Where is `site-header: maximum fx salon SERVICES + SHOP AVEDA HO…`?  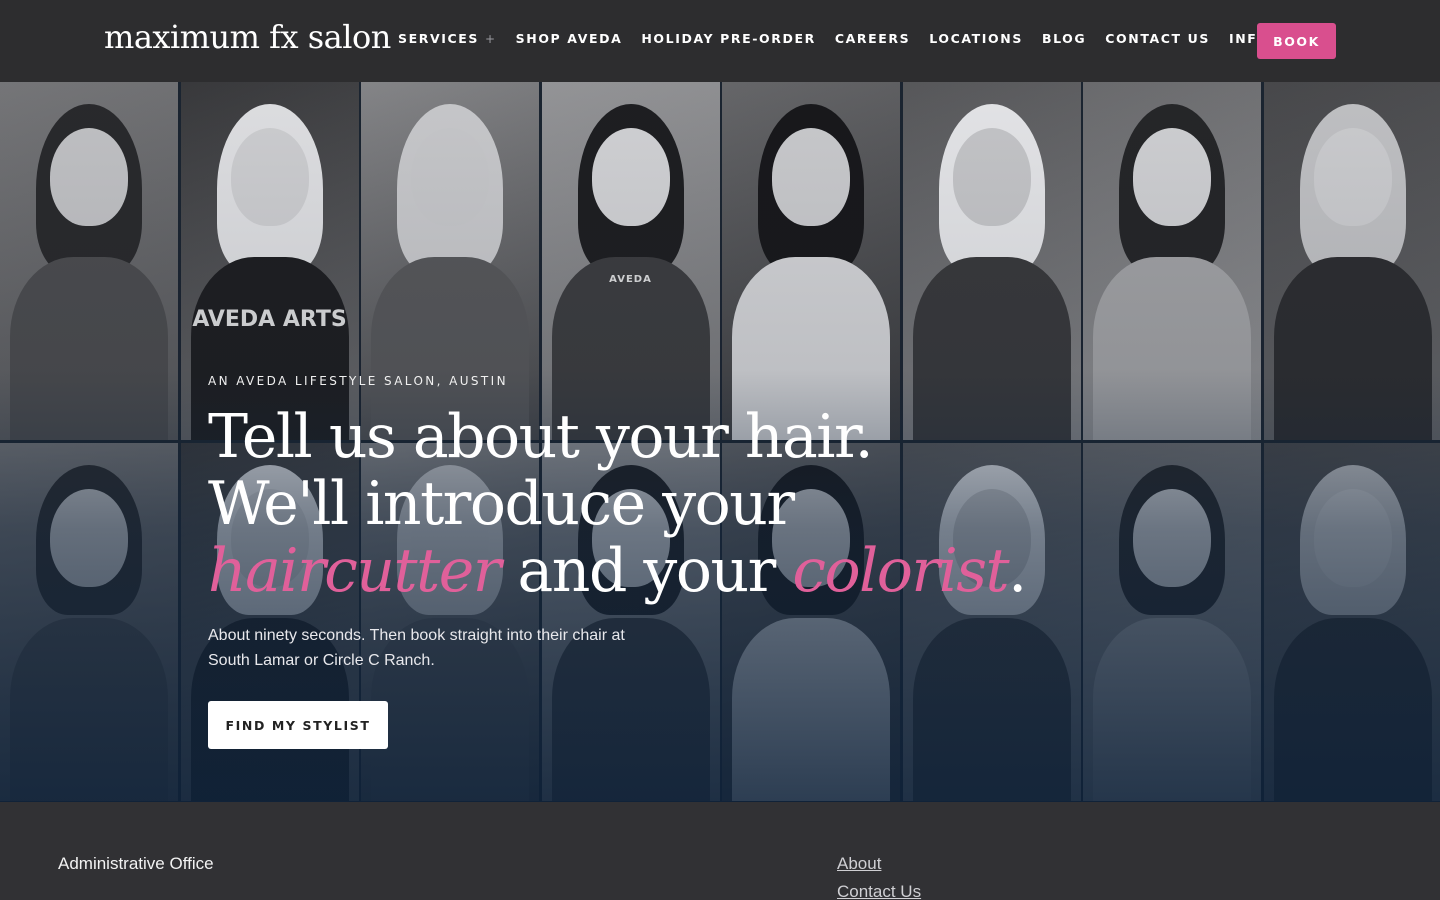
site-header: maximum fx salon SERVICES + SHOP AVEDA HO… is located at coordinates (720, 41).